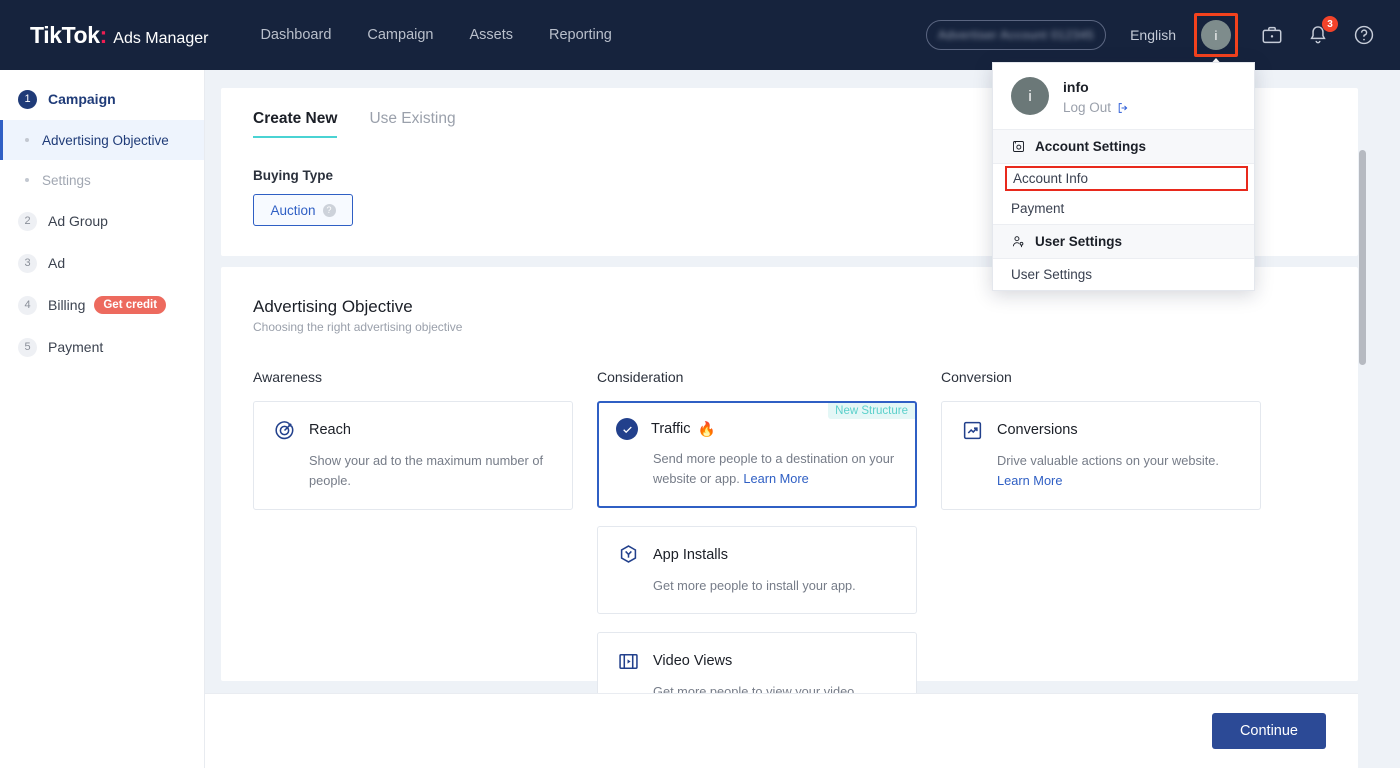 The height and width of the screenshot is (768, 1400). I want to click on brand-subtitle: Ads Manager, so click(161, 38).